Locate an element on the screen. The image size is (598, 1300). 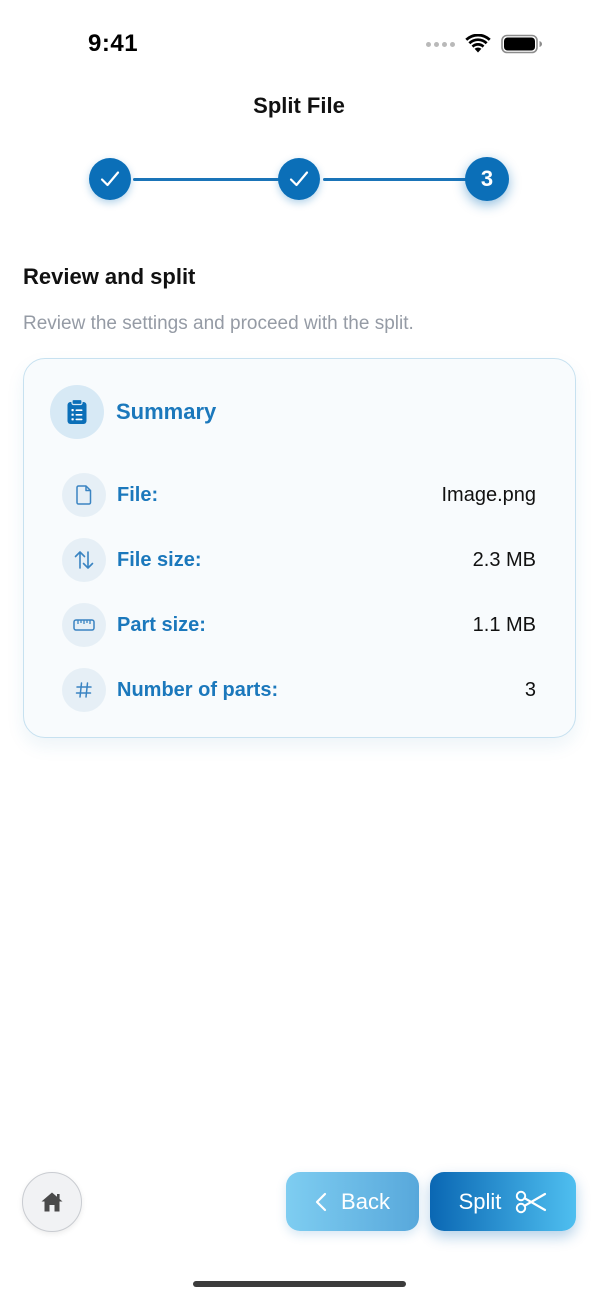
summary-row-file: File: Image.png is located at coordinates (299, 495).